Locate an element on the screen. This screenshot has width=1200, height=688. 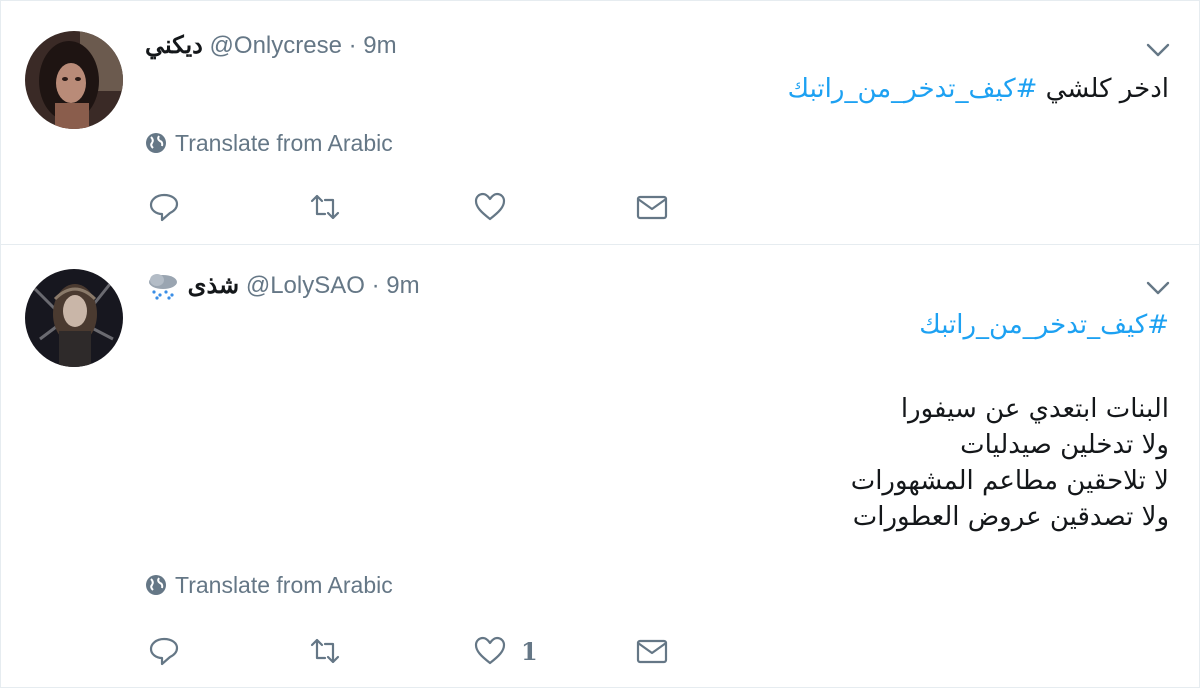
like-button is located at coordinates (497, 207).